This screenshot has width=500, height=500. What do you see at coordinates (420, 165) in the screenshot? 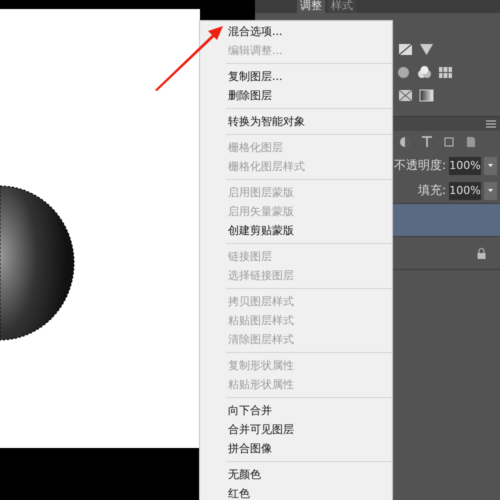
I see `opacity-label: 不透明度:` at bounding box center [420, 165].